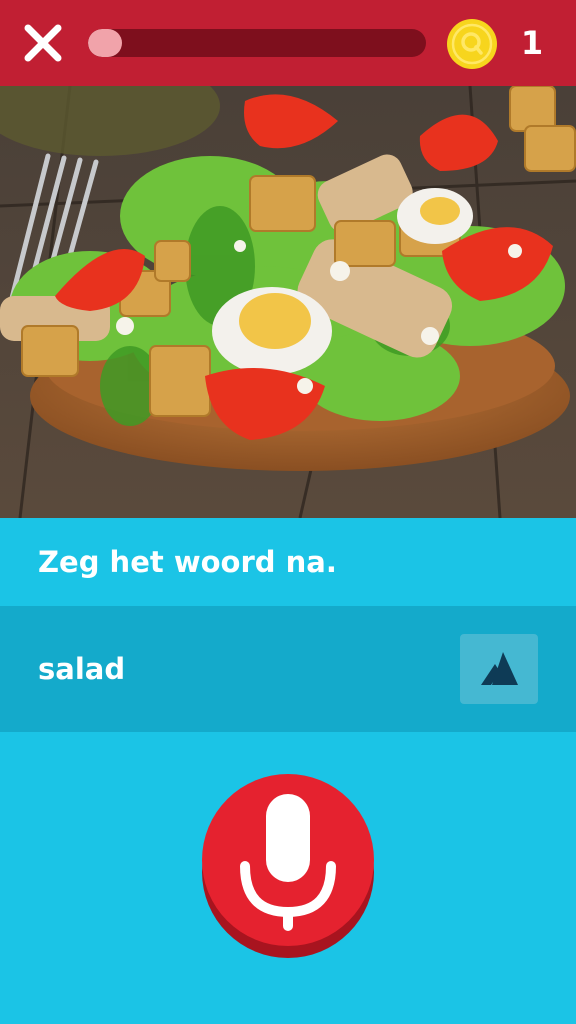 The height and width of the screenshot is (1024, 576). What do you see at coordinates (105, 43) in the screenshot?
I see `progress-fill` at bounding box center [105, 43].